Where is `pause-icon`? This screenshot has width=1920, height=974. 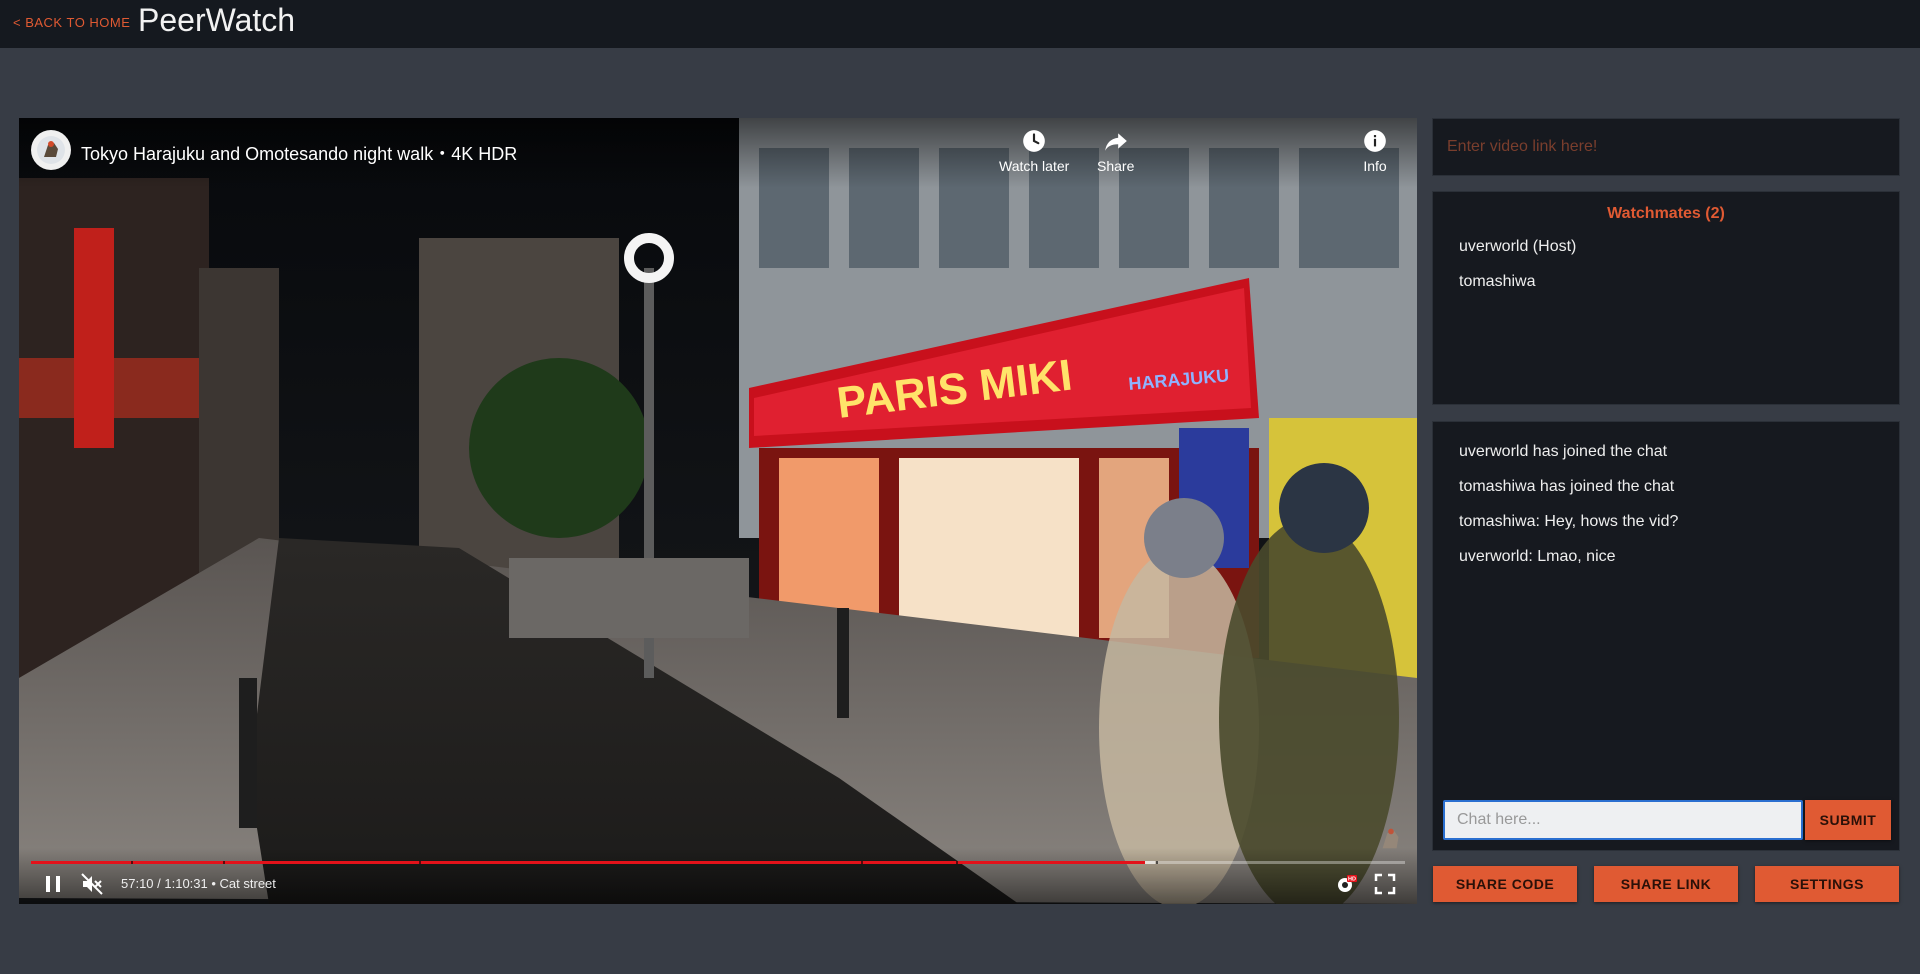 pause-icon is located at coordinates (53, 884).